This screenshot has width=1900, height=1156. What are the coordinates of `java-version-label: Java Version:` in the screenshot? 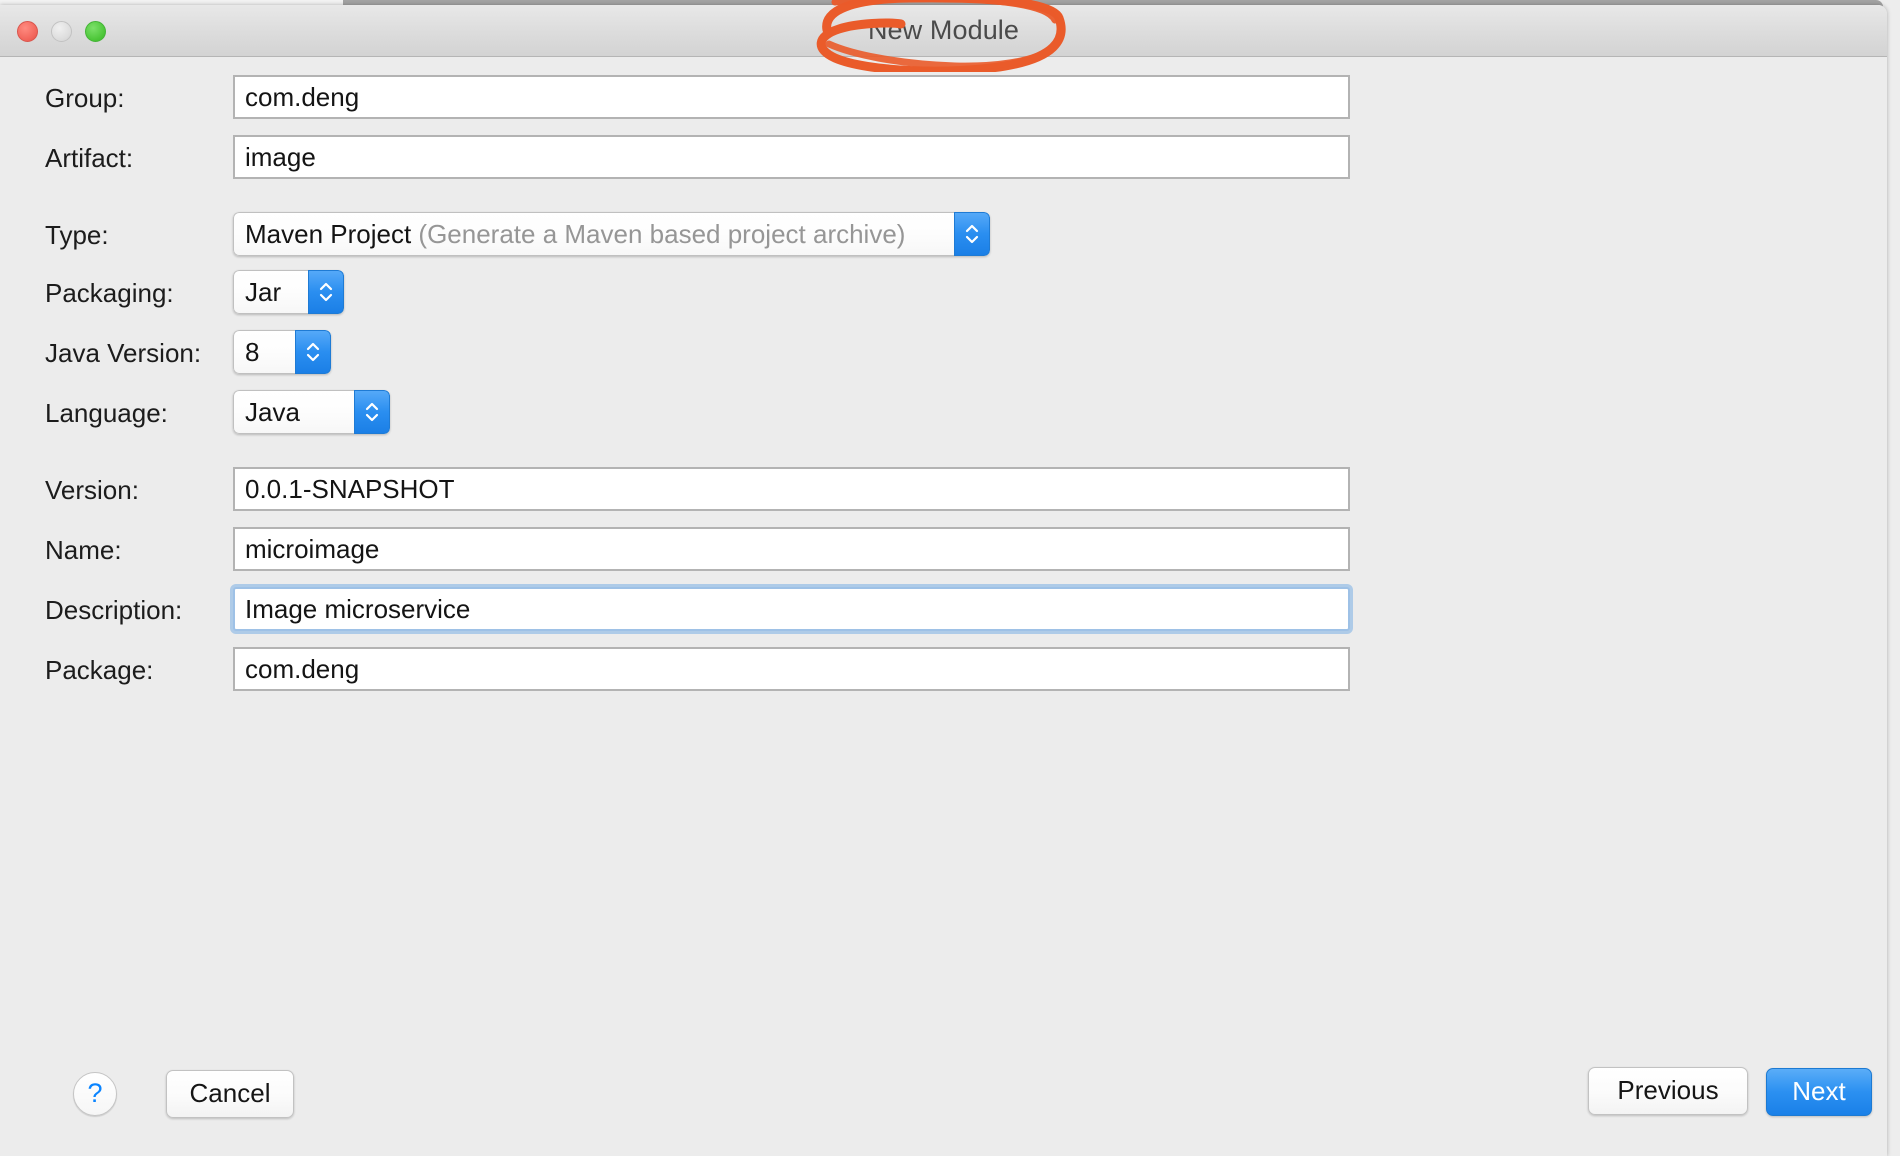 It's located at (123, 353).